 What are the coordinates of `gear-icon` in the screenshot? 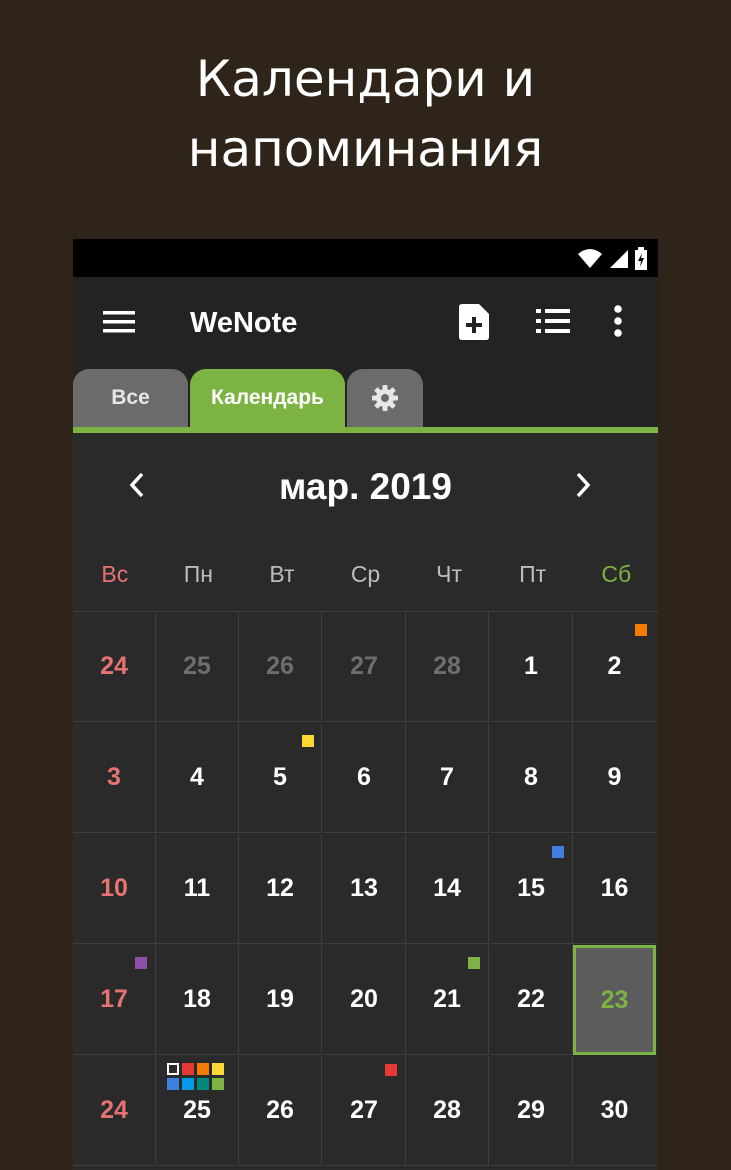 It's located at (385, 398).